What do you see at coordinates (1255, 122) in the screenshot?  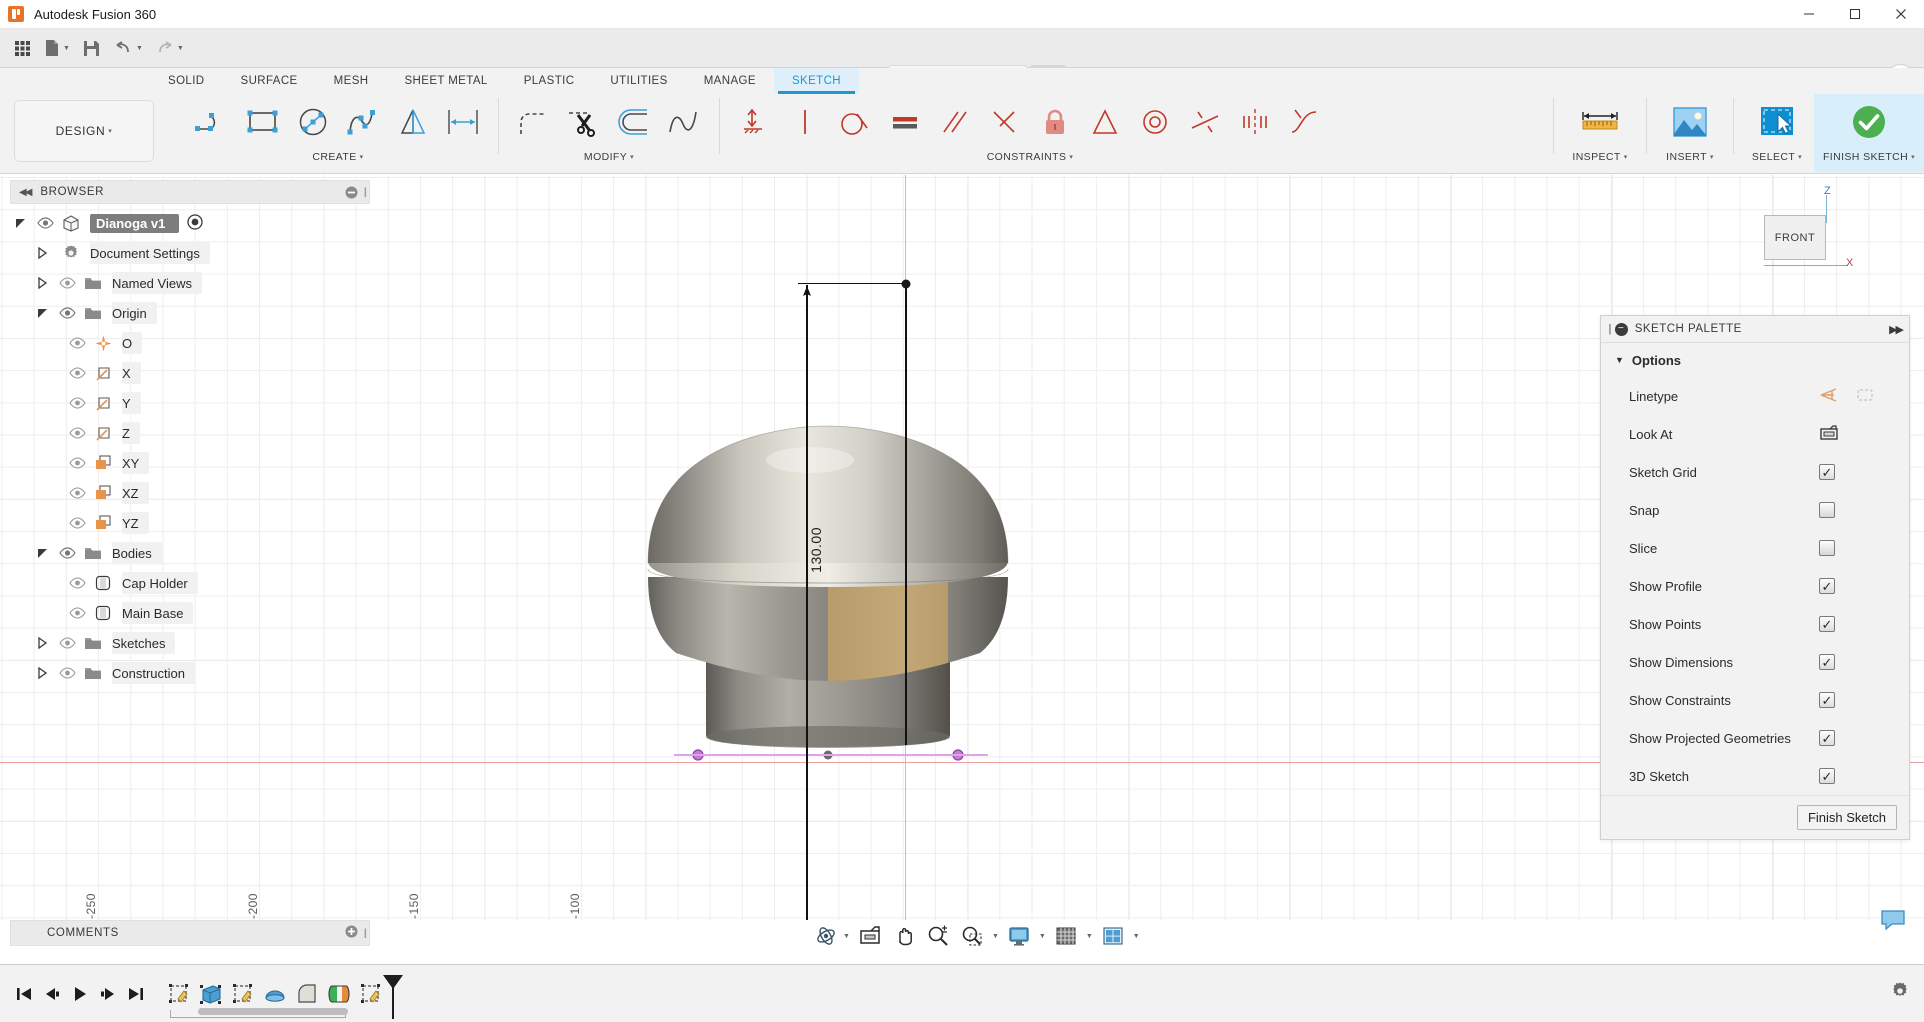 I see `symmetry-constraint` at bounding box center [1255, 122].